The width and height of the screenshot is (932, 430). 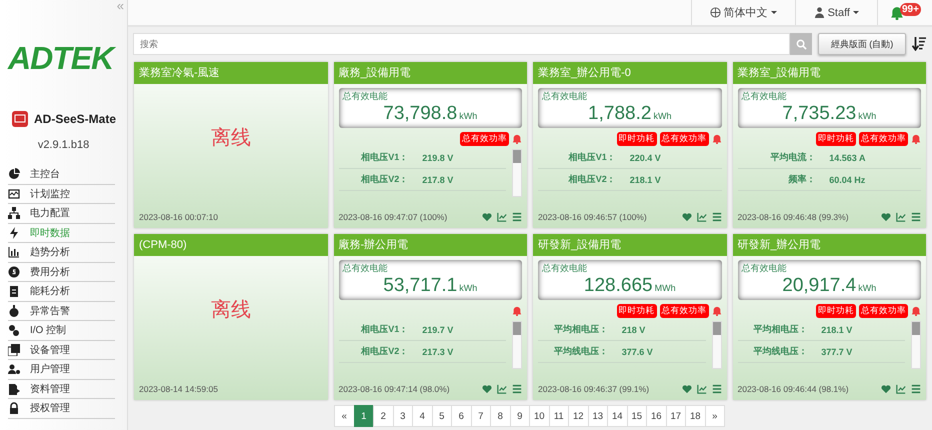 I want to click on reading-value: 219.7 V, so click(x=438, y=329).